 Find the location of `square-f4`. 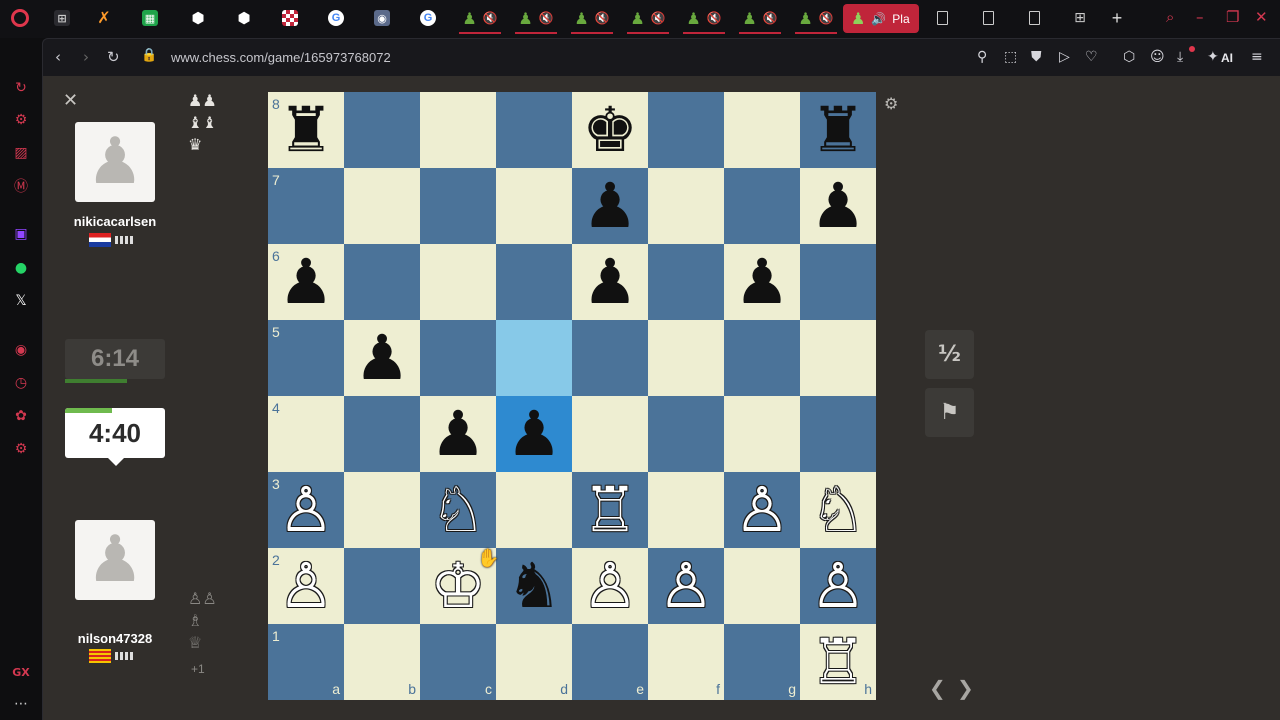

square-f4 is located at coordinates (686, 434).